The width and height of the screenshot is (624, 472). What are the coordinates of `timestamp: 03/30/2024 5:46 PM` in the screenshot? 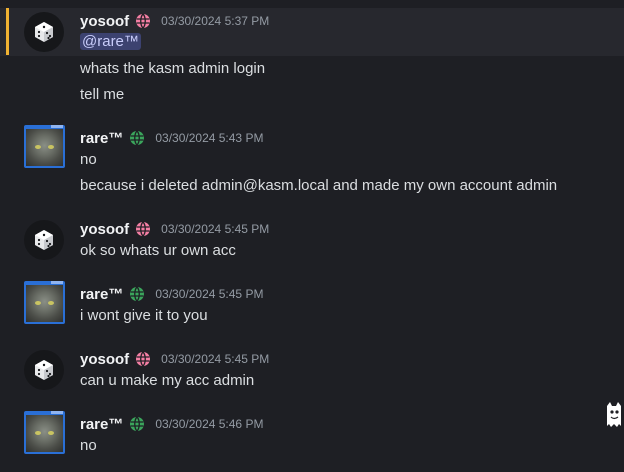 It's located at (209, 424).